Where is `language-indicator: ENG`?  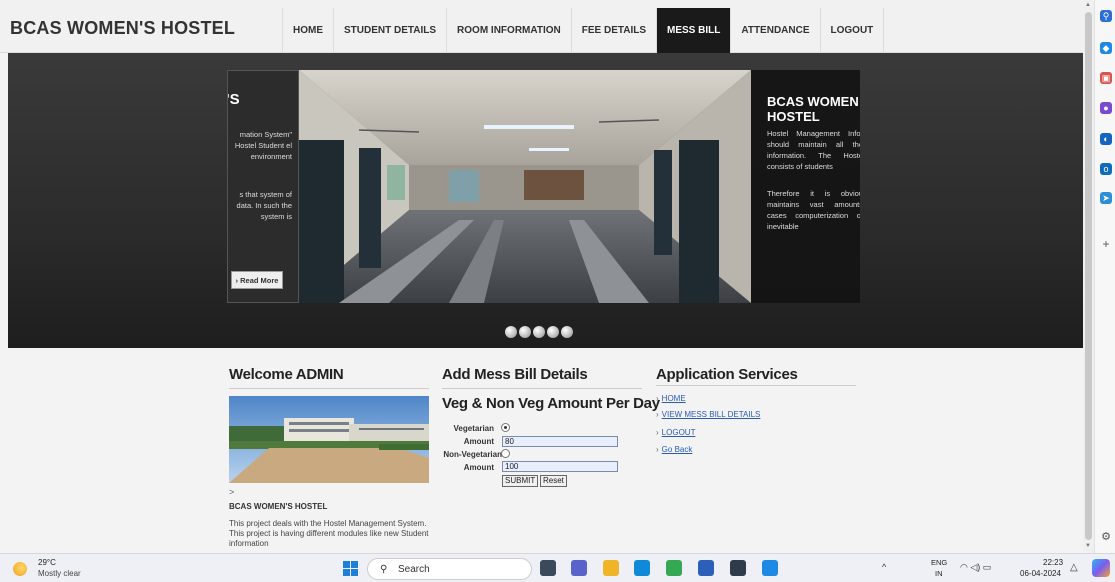
language-indicator: ENG is located at coordinates (939, 562).